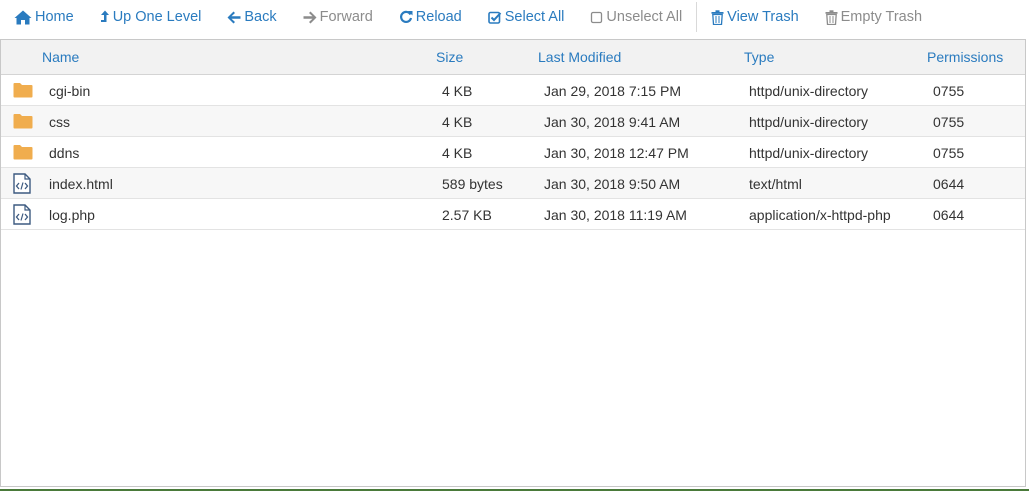 Image resolution: width=1029 pixels, height=491 pixels. I want to click on file-name: css, so click(59, 122).